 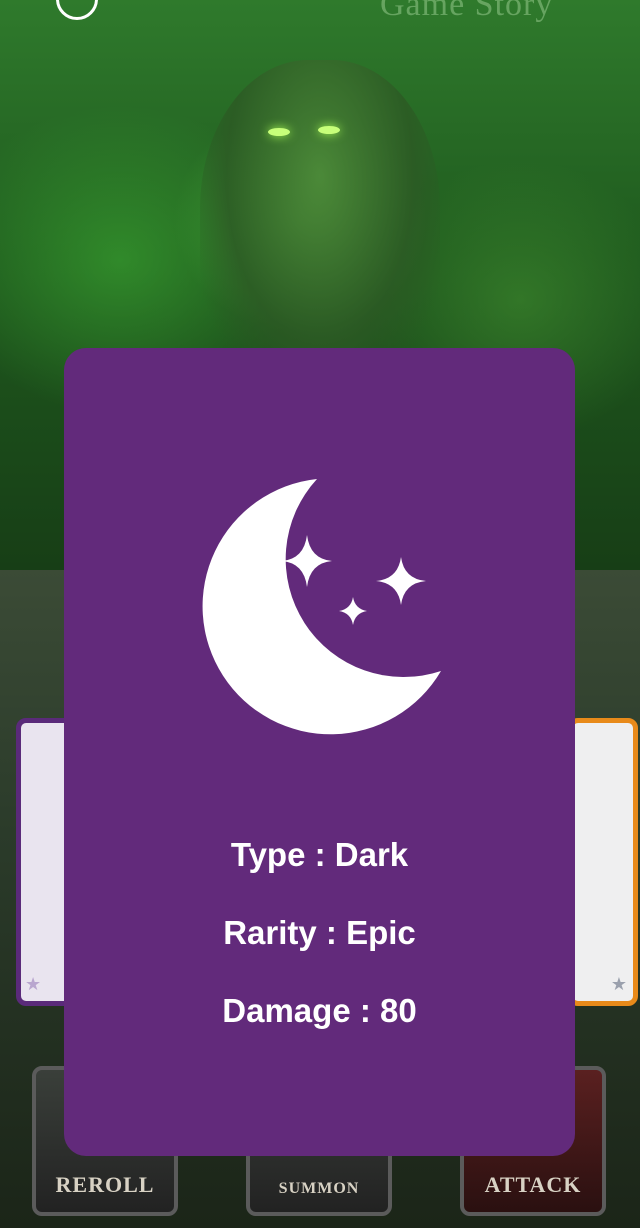 What do you see at coordinates (466, 12) in the screenshot?
I see `game-story-title: Game Story` at bounding box center [466, 12].